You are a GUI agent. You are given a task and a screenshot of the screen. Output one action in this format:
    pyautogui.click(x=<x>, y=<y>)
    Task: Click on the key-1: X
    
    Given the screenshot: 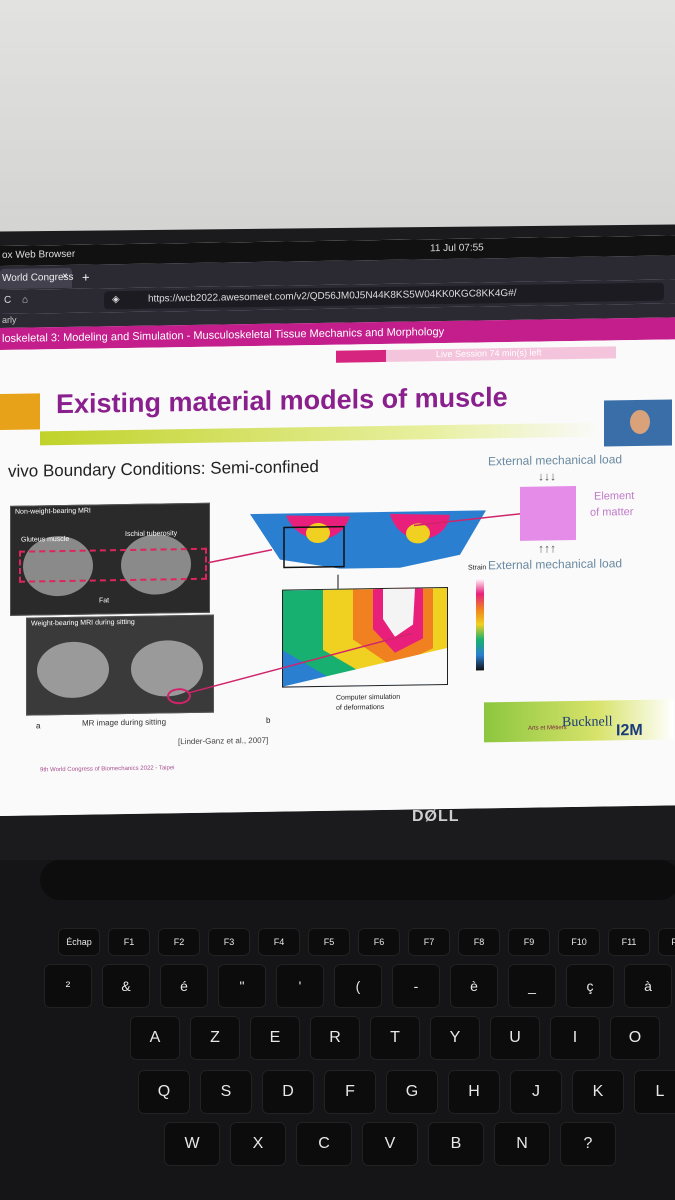 What is the action you would take?
    pyautogui.click(x=258, y=1144)
    